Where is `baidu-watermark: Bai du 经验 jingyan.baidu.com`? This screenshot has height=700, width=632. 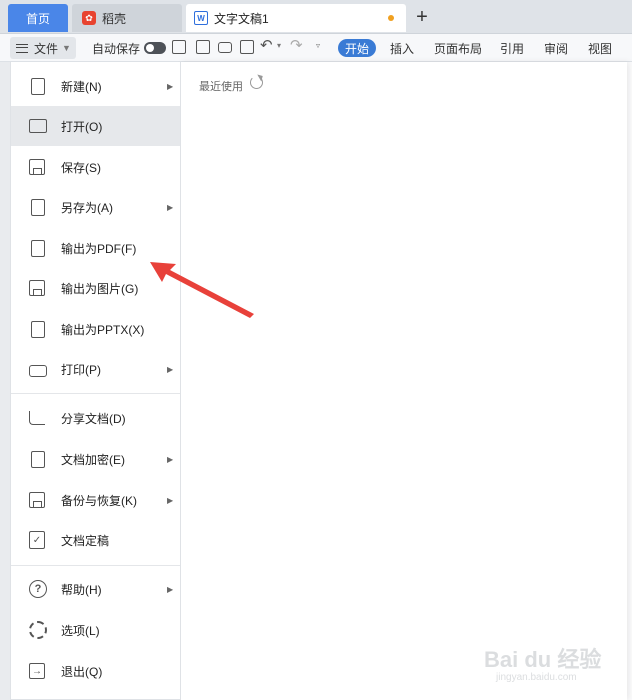 baidu-watermark: Bai du 经验 jingyan.baidu.com is located at coordinates (554, 667).